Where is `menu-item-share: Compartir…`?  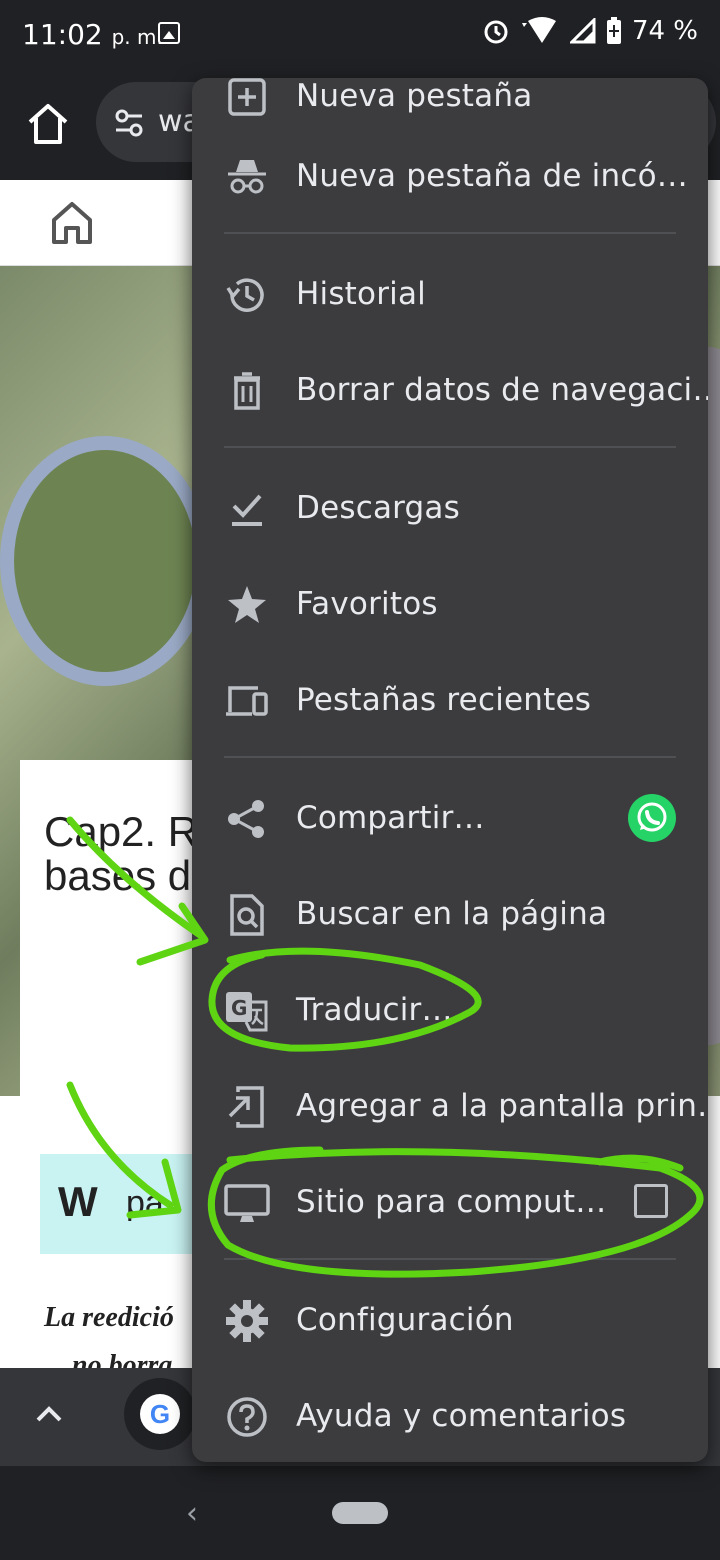 menu-item-share: Compartir… is located at coordinates (450, 818).